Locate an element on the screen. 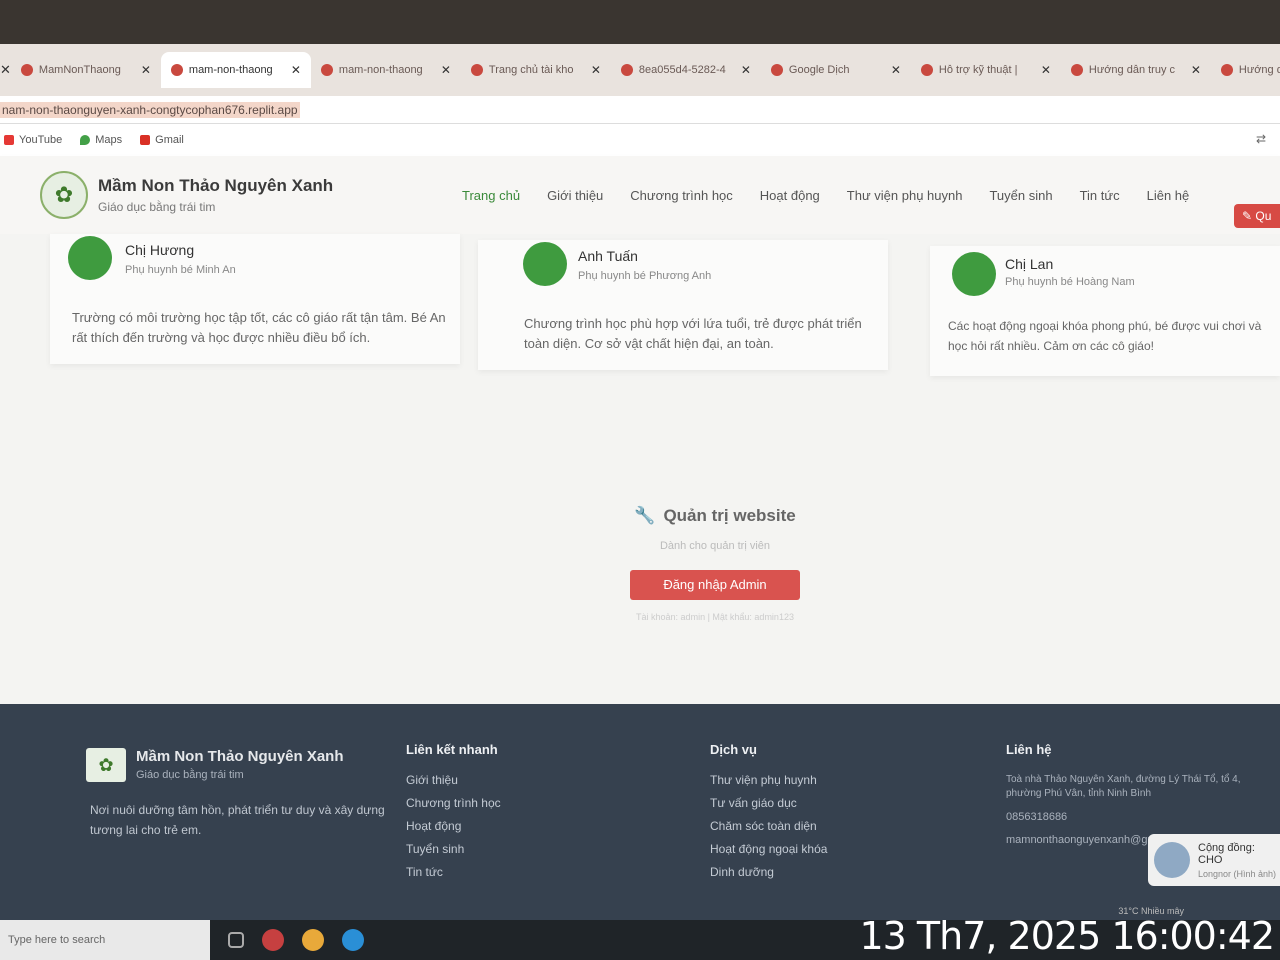 This screenshot has width=1280, height=960. footer-phone: 0856318686 is located at coordinates (1126, 817).